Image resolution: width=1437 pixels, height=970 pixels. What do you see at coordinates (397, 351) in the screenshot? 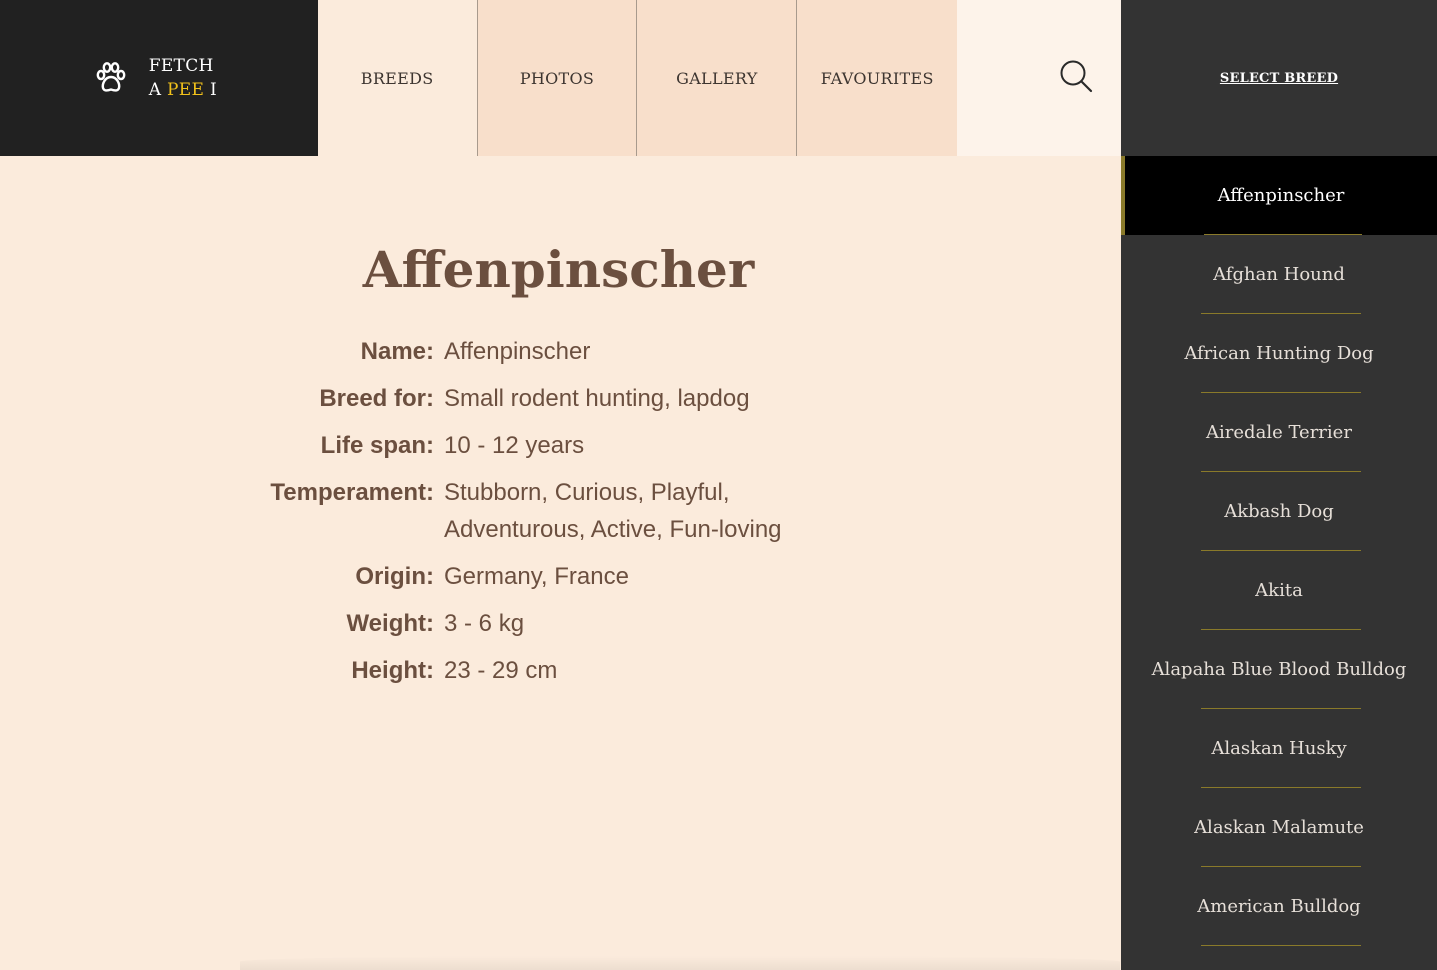
I see `detail-label: Name:` at bounding box center [397, 351].